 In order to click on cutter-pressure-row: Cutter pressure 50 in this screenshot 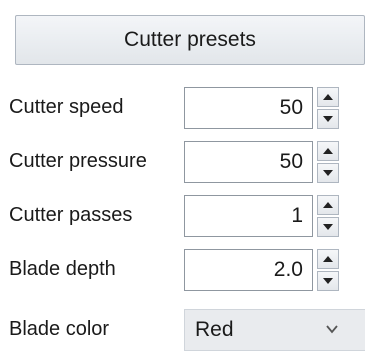, I will do `click(182, 161)`.